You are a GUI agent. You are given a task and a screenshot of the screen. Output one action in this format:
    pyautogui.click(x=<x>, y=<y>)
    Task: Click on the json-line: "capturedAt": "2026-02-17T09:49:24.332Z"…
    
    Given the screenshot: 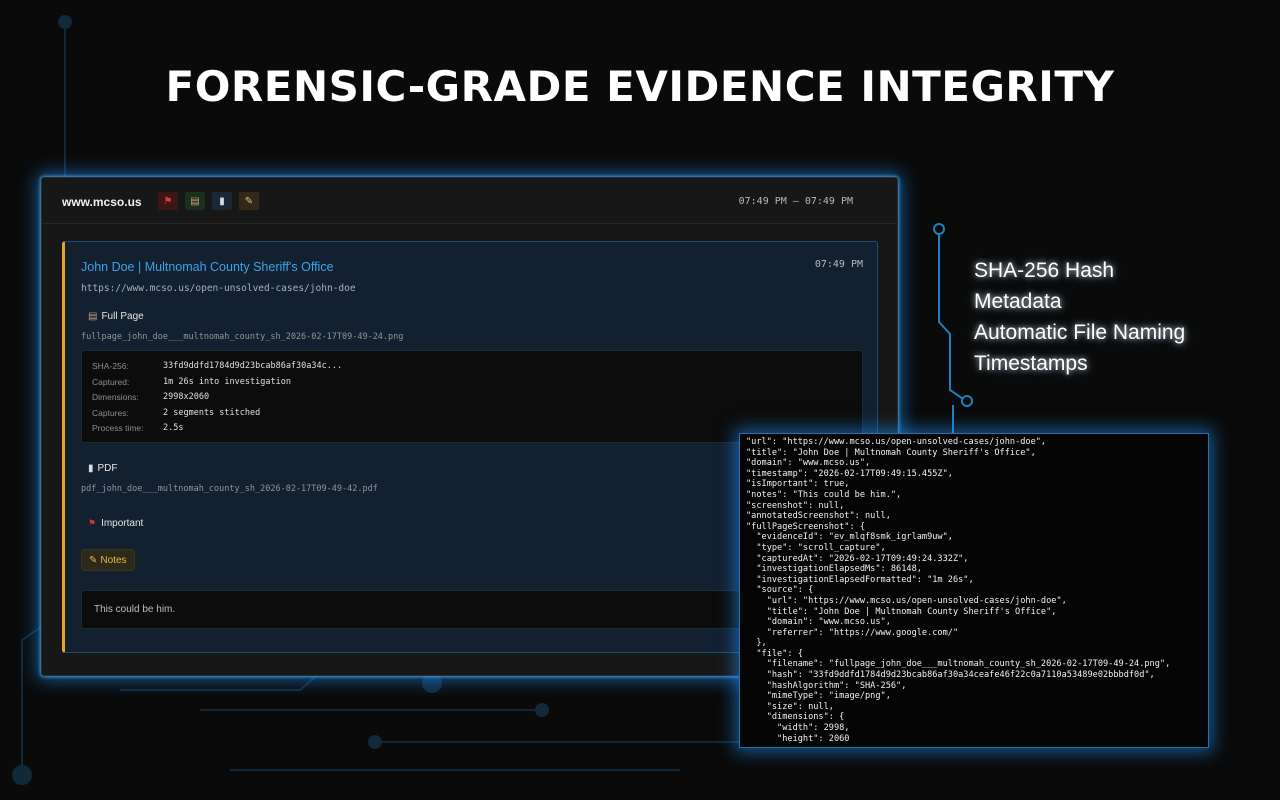 What is the action you would take?
    pyautogui.click(x=857, y=558)
    